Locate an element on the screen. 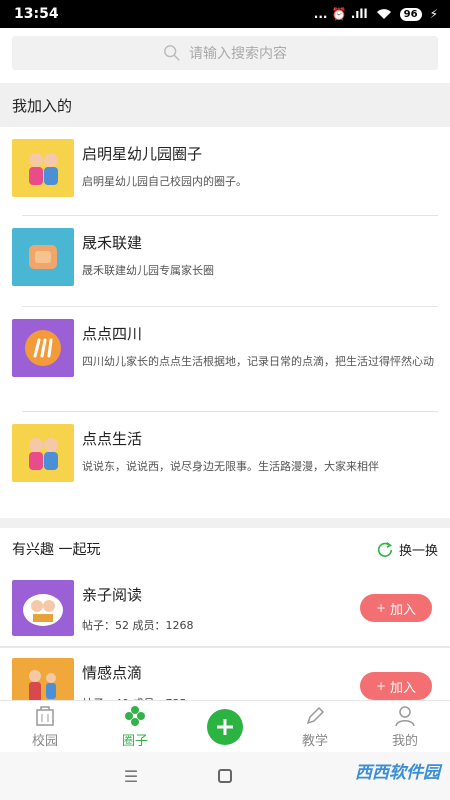 This screenshot has width=450, height=800. group-desc: 四川幼儿家长的点点生活根据地，记录日常的点滴，把生活过得怦然心动 is located at coordinates (258, 361).